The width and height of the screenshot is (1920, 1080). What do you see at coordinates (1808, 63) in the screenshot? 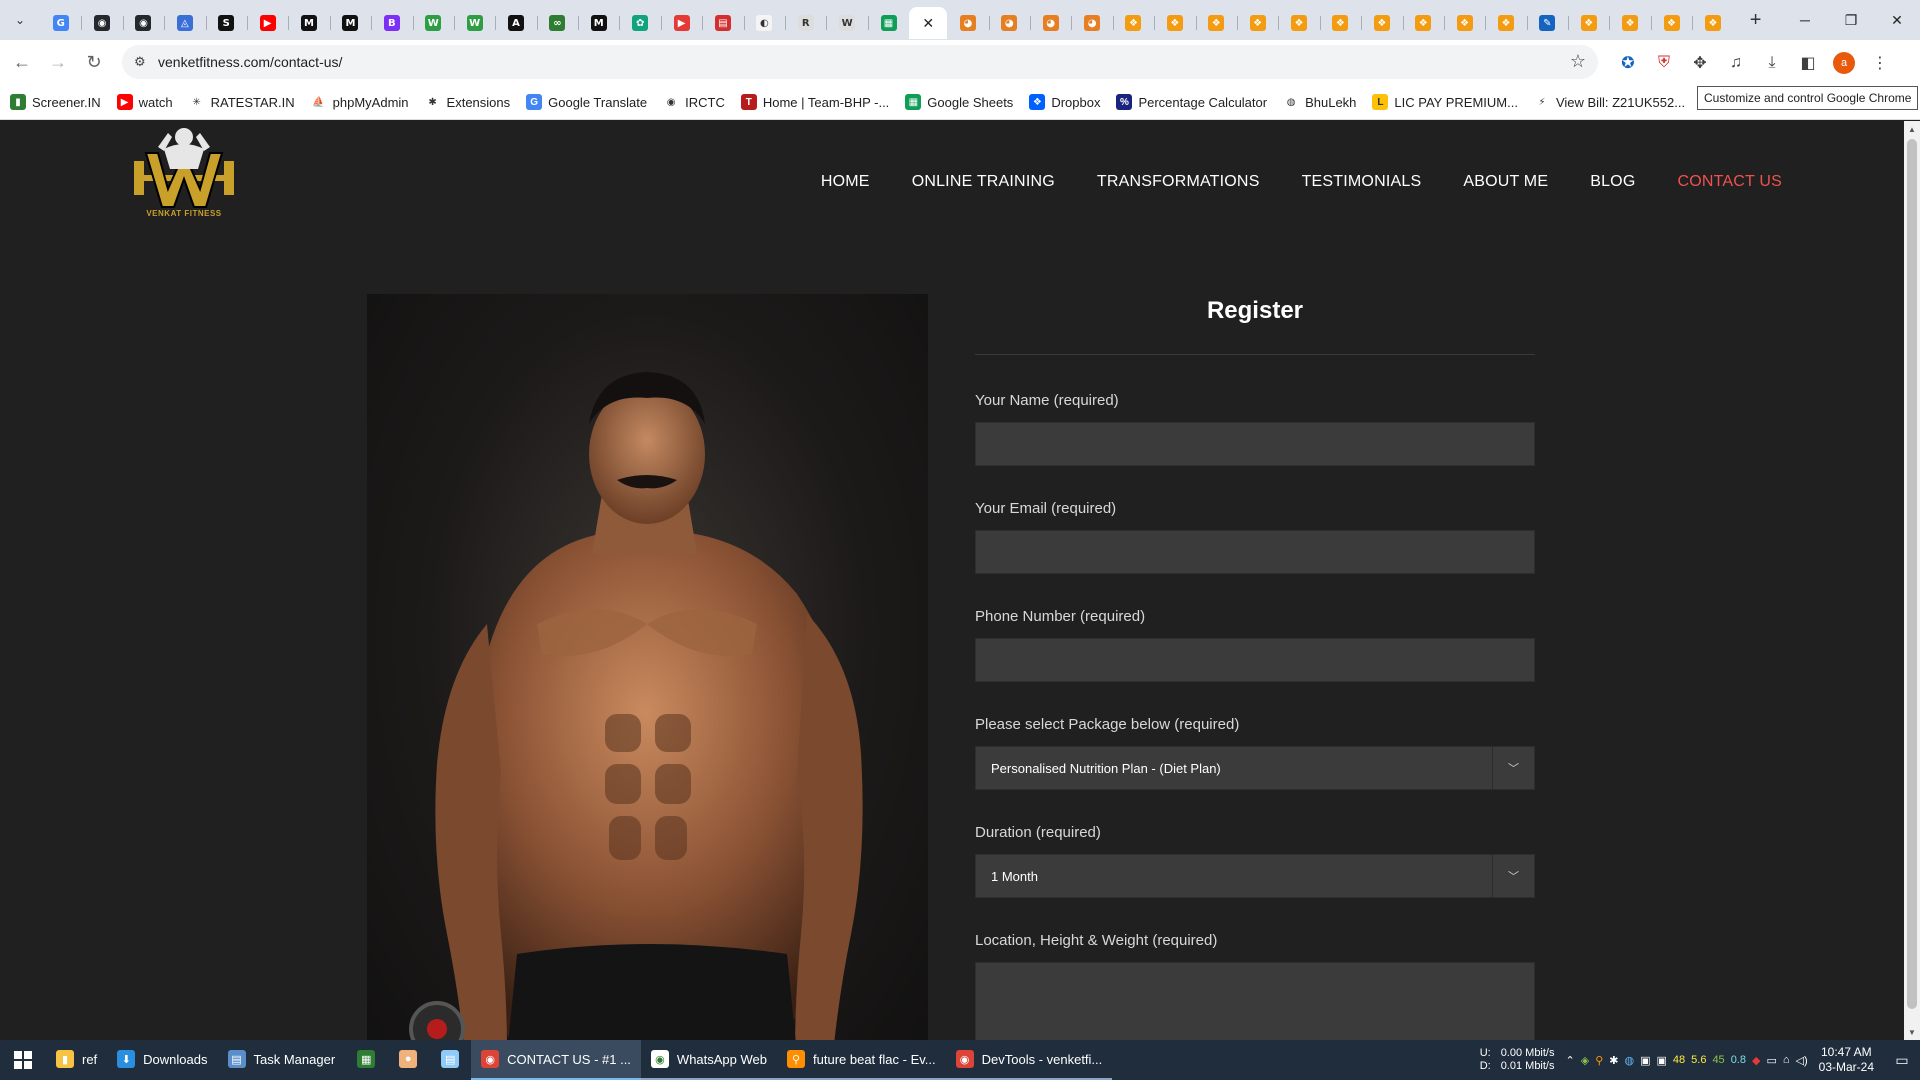
I see `side-panel-icon: ◧` at bounding box center [1808, 63].